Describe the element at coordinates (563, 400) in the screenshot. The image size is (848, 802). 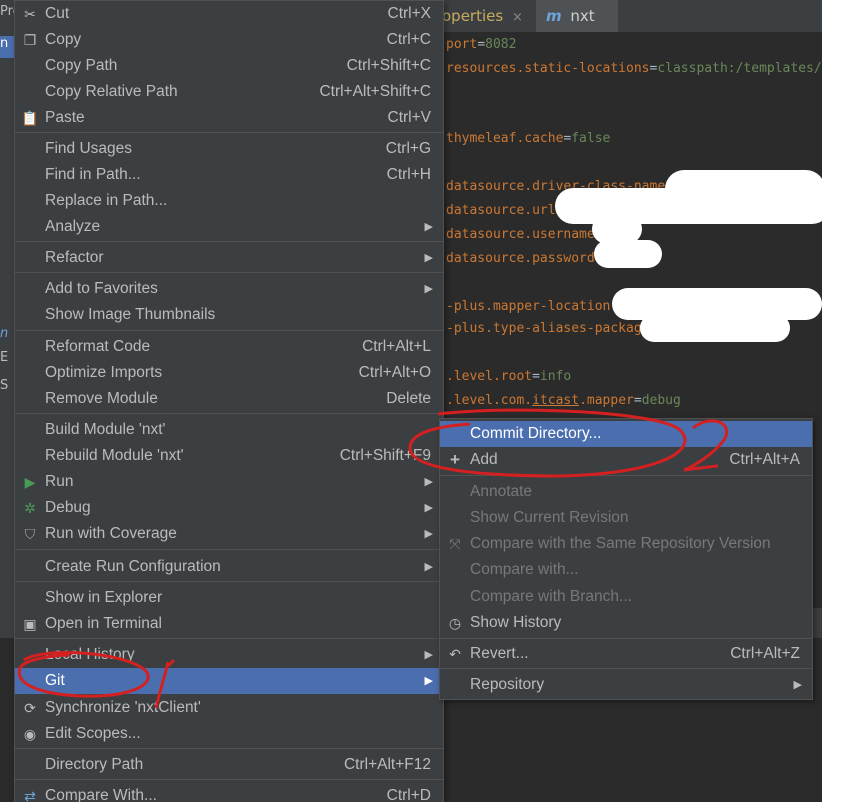
I see `code-line: .level.com.itcast.mapper=debug` at that location.